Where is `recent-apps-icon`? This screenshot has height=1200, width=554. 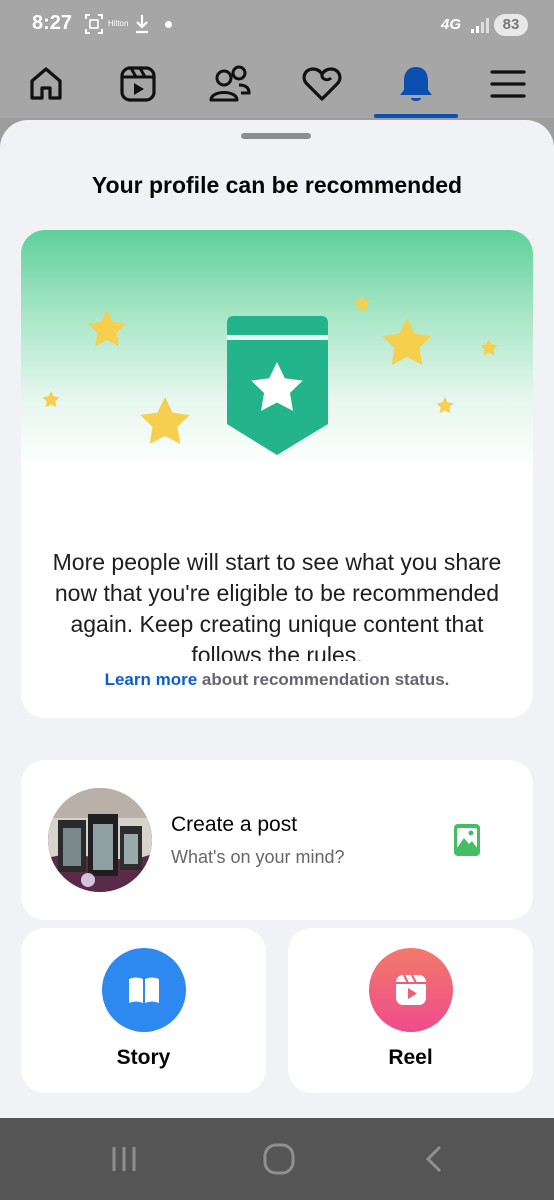
recent-apps-icon is located at coordinates (124, 1159).